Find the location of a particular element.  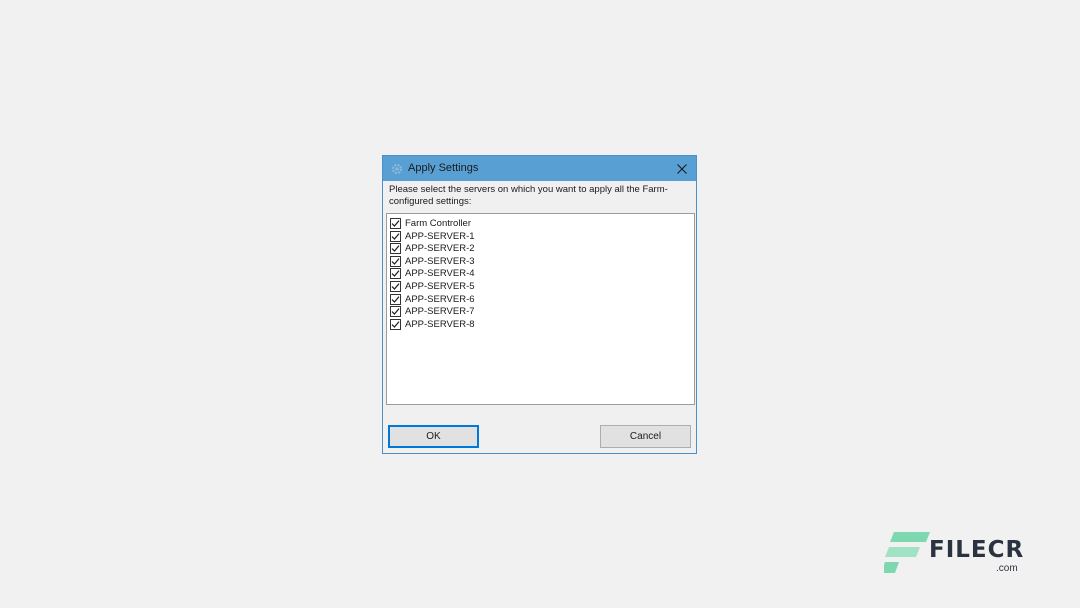

server-list-item: APP-SERVER-6 is located at coordinates (432, 299).